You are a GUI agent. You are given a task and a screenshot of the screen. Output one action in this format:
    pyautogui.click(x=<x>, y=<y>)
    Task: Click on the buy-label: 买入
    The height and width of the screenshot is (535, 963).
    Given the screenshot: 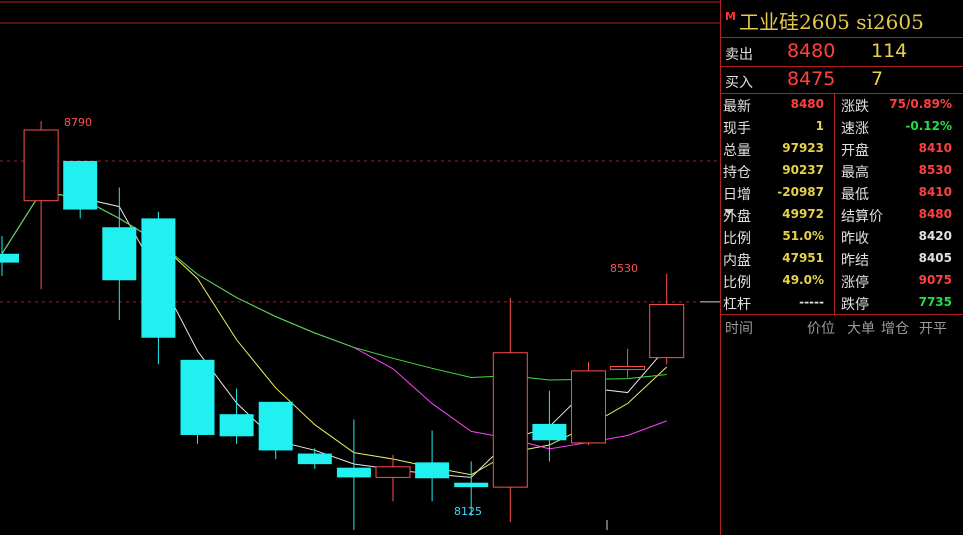 What is the action you would take?
    pyautogui.click(x=739, y=83)
    